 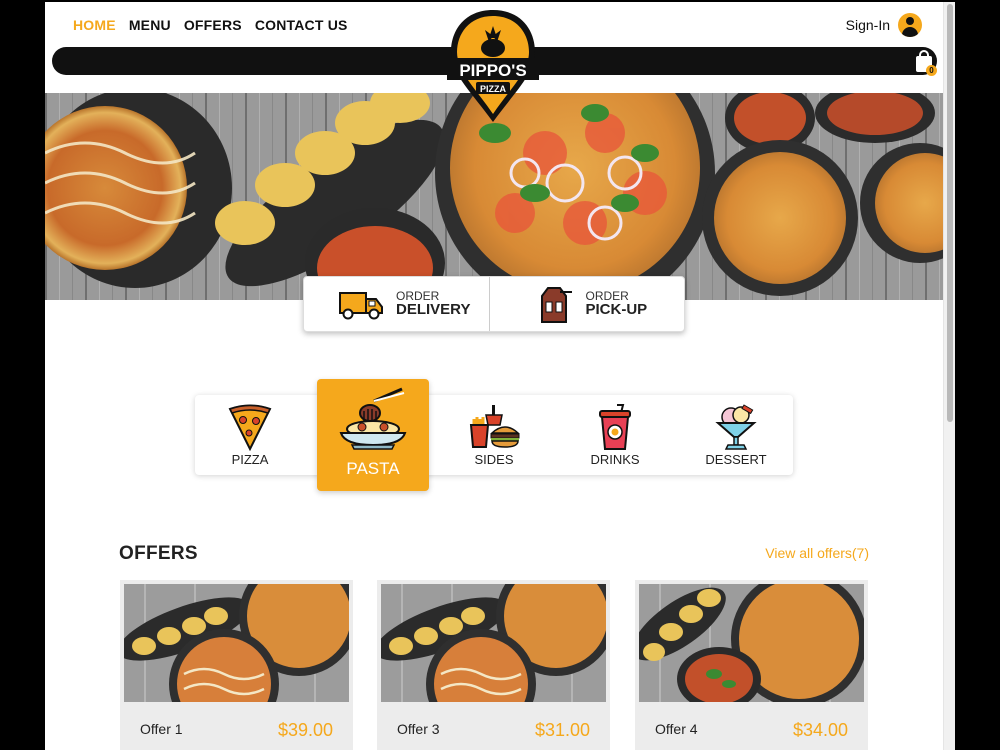 What do you see at coordinates (820, 730) in the screenshot?
I see `offer-price: $34.00` at bounding box center [820, 730].